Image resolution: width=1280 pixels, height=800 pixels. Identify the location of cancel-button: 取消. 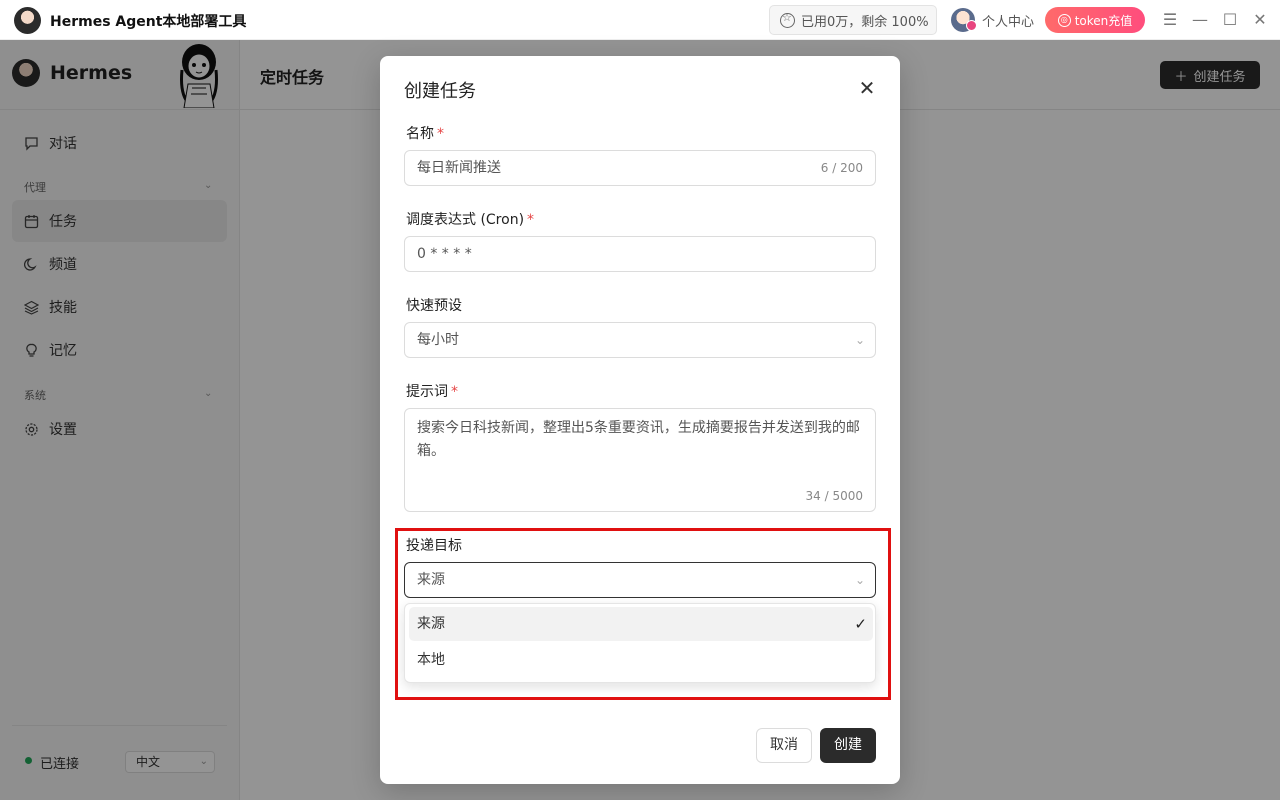
(784, 745).